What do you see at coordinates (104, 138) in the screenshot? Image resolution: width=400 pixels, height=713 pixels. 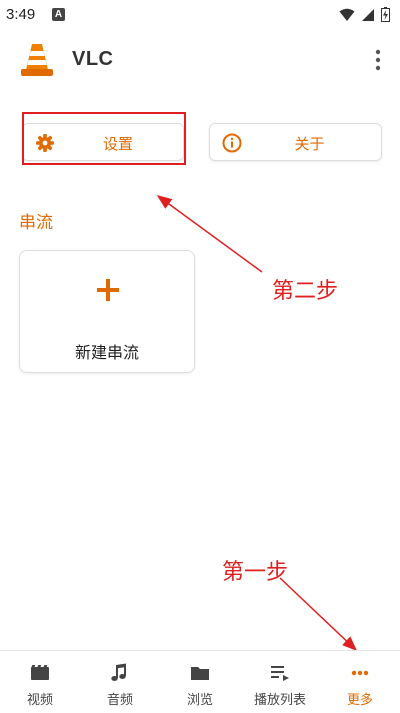 I see `settings-highlight-box` at bounding box center [104, 138].